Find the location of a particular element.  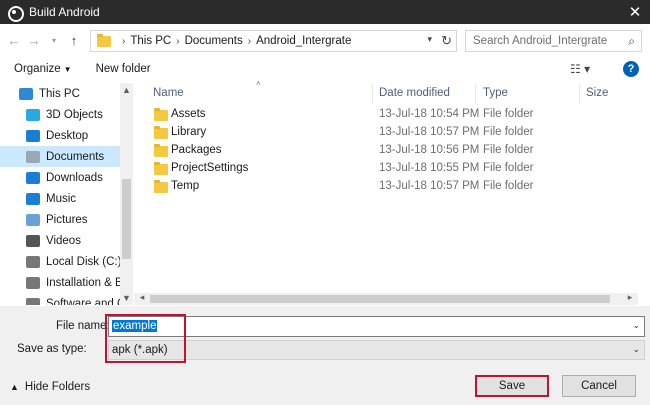

nav-item: 3D Objects is located at coordinates (66, 114).